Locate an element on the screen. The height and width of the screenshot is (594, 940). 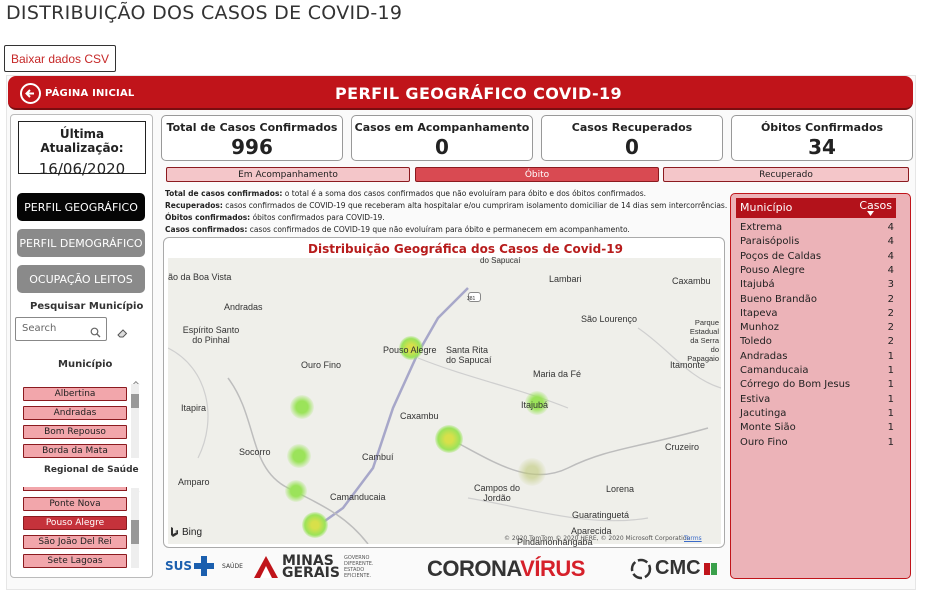
slicer-item-regional-selected: Pouso Alegre is located at coordinates (75, 523).